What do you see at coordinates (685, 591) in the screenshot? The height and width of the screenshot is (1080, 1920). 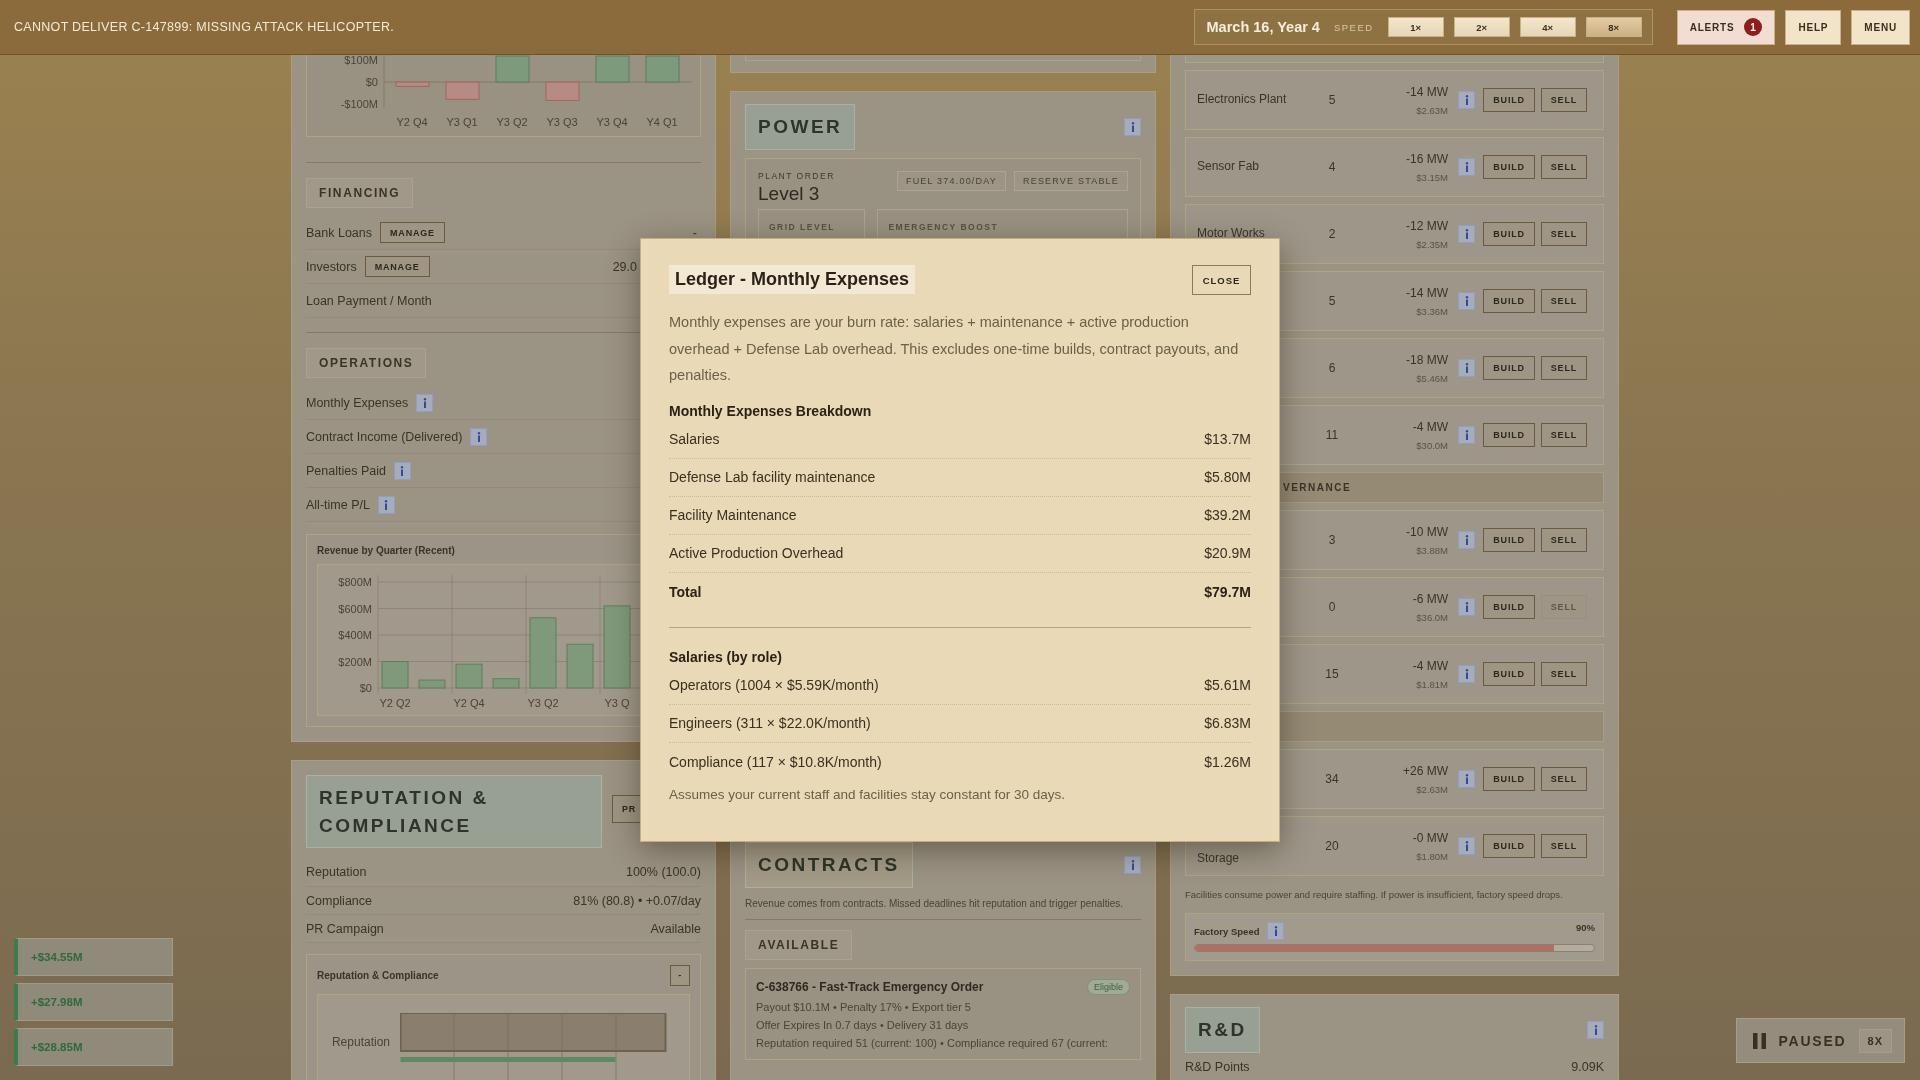 I see `total-label: Total` at bounding box center [685, 591].